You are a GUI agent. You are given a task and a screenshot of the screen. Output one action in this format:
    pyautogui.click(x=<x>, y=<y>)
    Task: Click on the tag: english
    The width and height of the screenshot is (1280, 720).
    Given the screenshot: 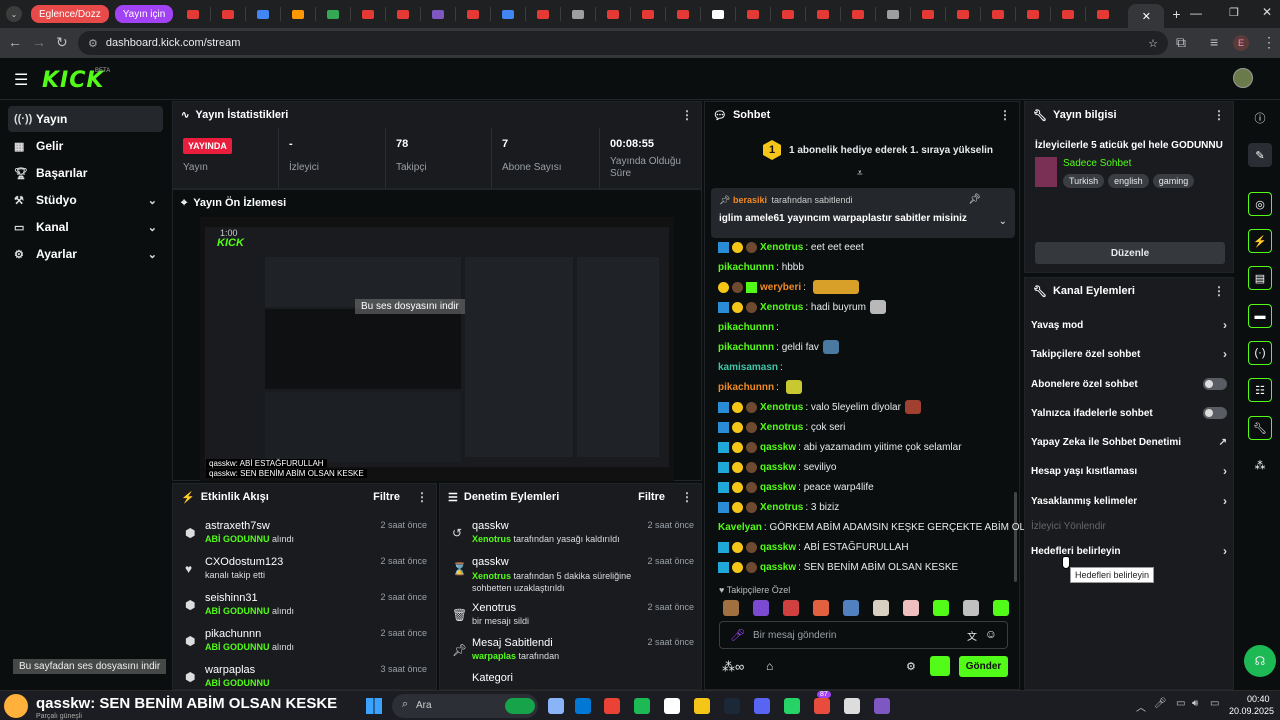 What is the action you would take?
    pyautogui.click(x=1128, y=181)
    